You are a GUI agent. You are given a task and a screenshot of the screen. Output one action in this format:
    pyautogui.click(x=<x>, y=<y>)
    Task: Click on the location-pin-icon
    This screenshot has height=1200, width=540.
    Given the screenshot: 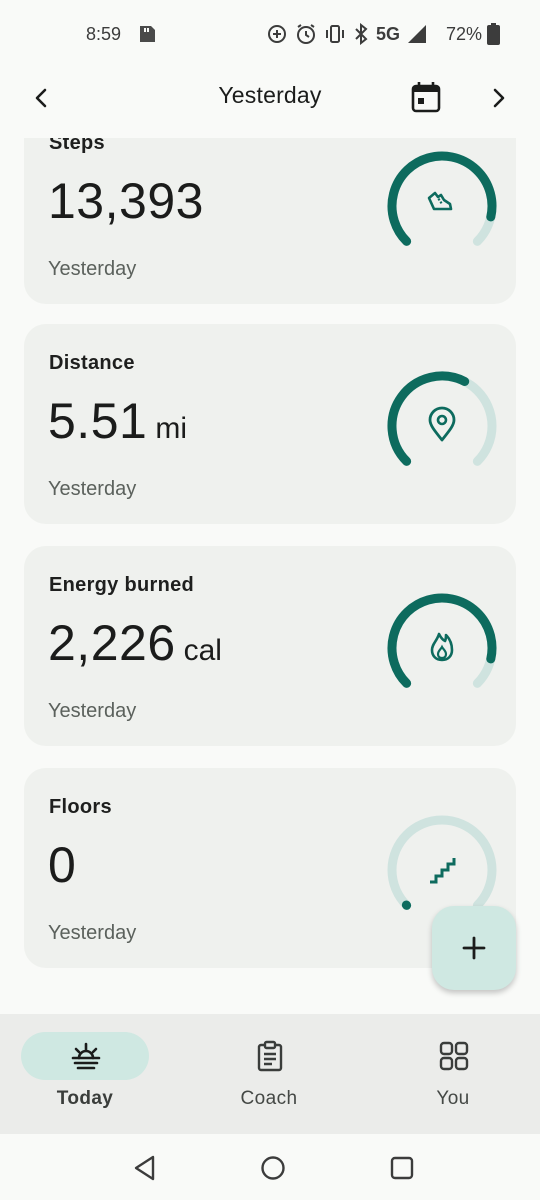 What is the action you would take?
    pyautogui.click(x=442, y=424)
    